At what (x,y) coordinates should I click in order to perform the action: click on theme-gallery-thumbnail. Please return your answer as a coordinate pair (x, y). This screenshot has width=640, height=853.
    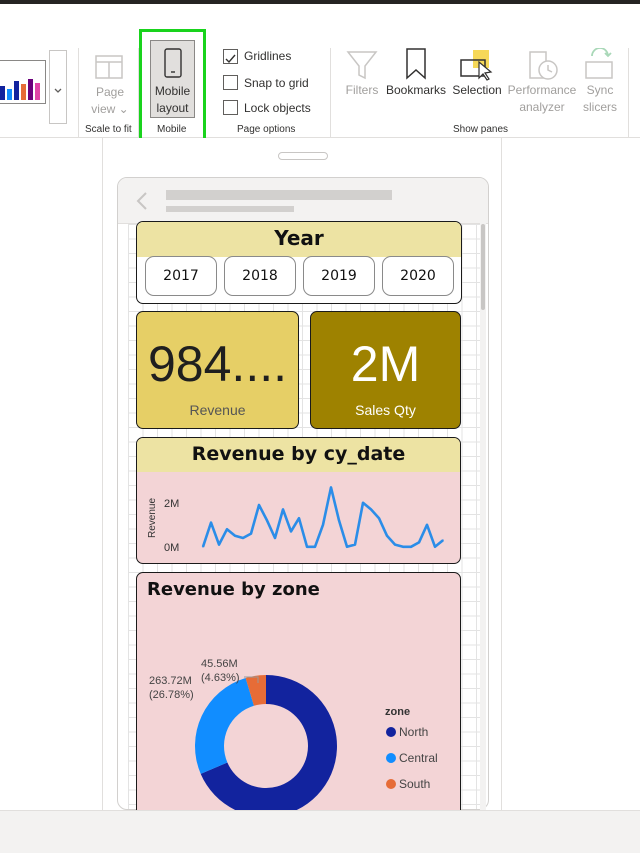
    Looking at the image, I should click on (23, 82).